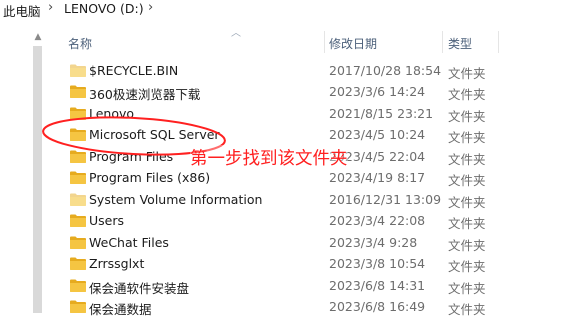 This screenshot has height=318, width=563. I want to click on scroll-up-arrow-icon: ▲, so click(38, 37).